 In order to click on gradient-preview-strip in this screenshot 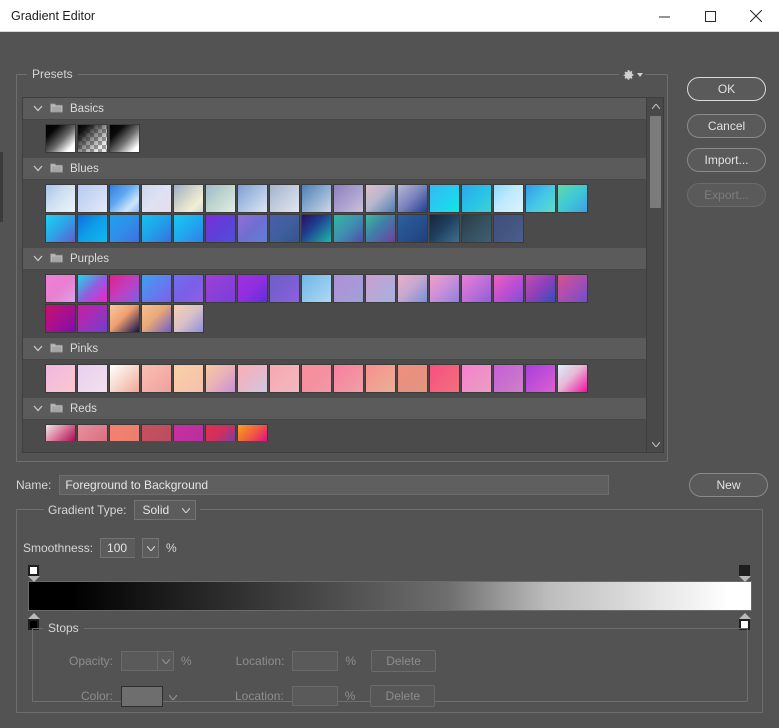, I will do `click(390, 596)`.